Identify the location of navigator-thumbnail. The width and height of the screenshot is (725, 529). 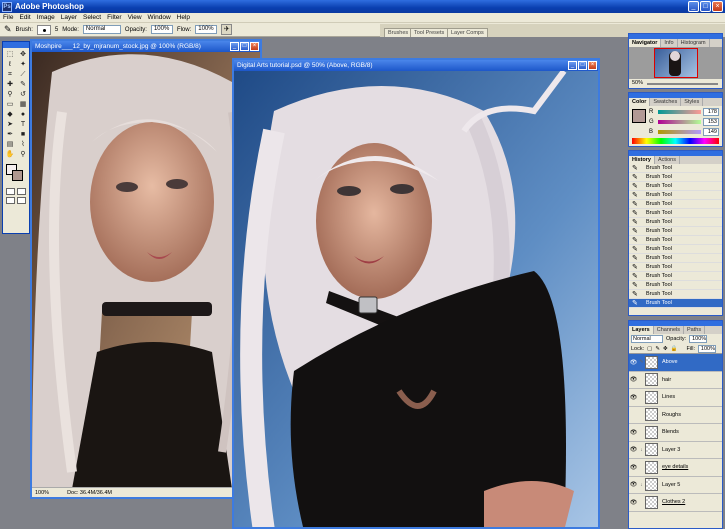
(675, 63).